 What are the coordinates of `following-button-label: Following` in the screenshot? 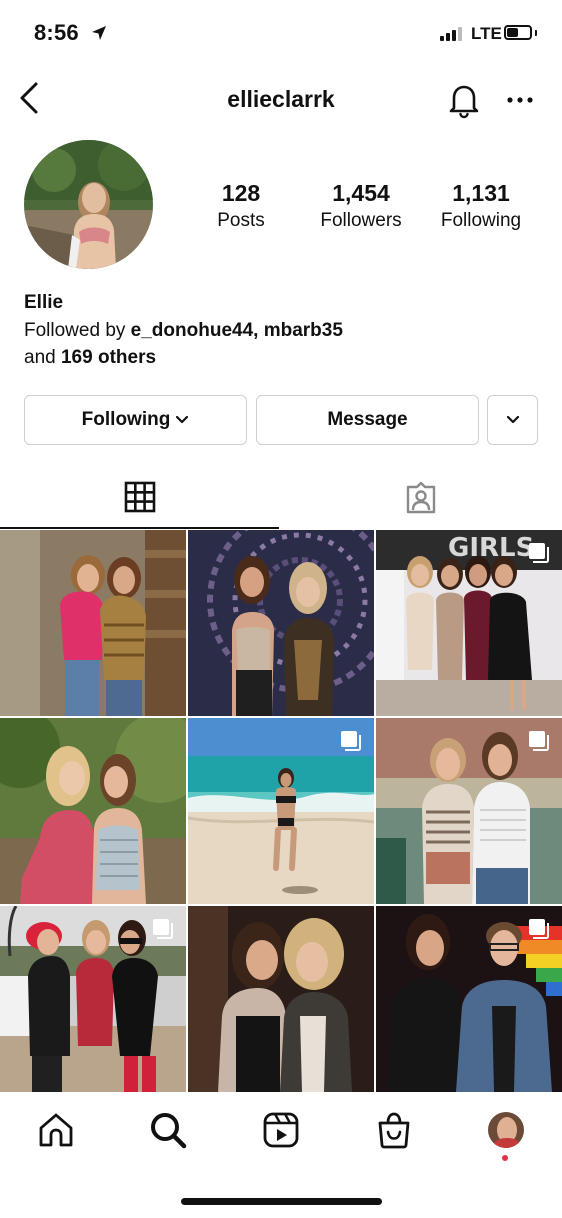 It's located at (126, 419).